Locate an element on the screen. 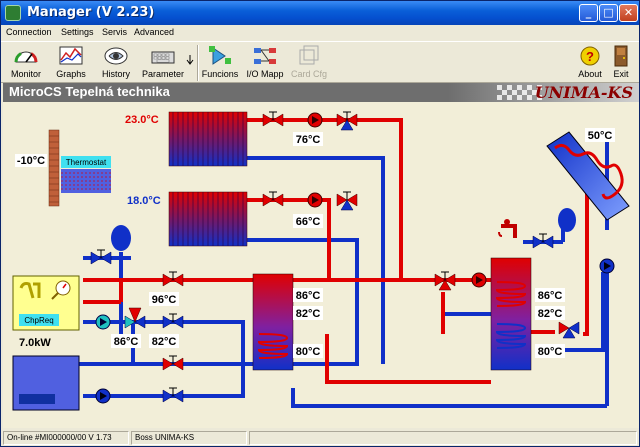 This screenshot has width=640, height=447. menu-bar: Connection Settings Servis Advanced is located at coordinates (320, 33).